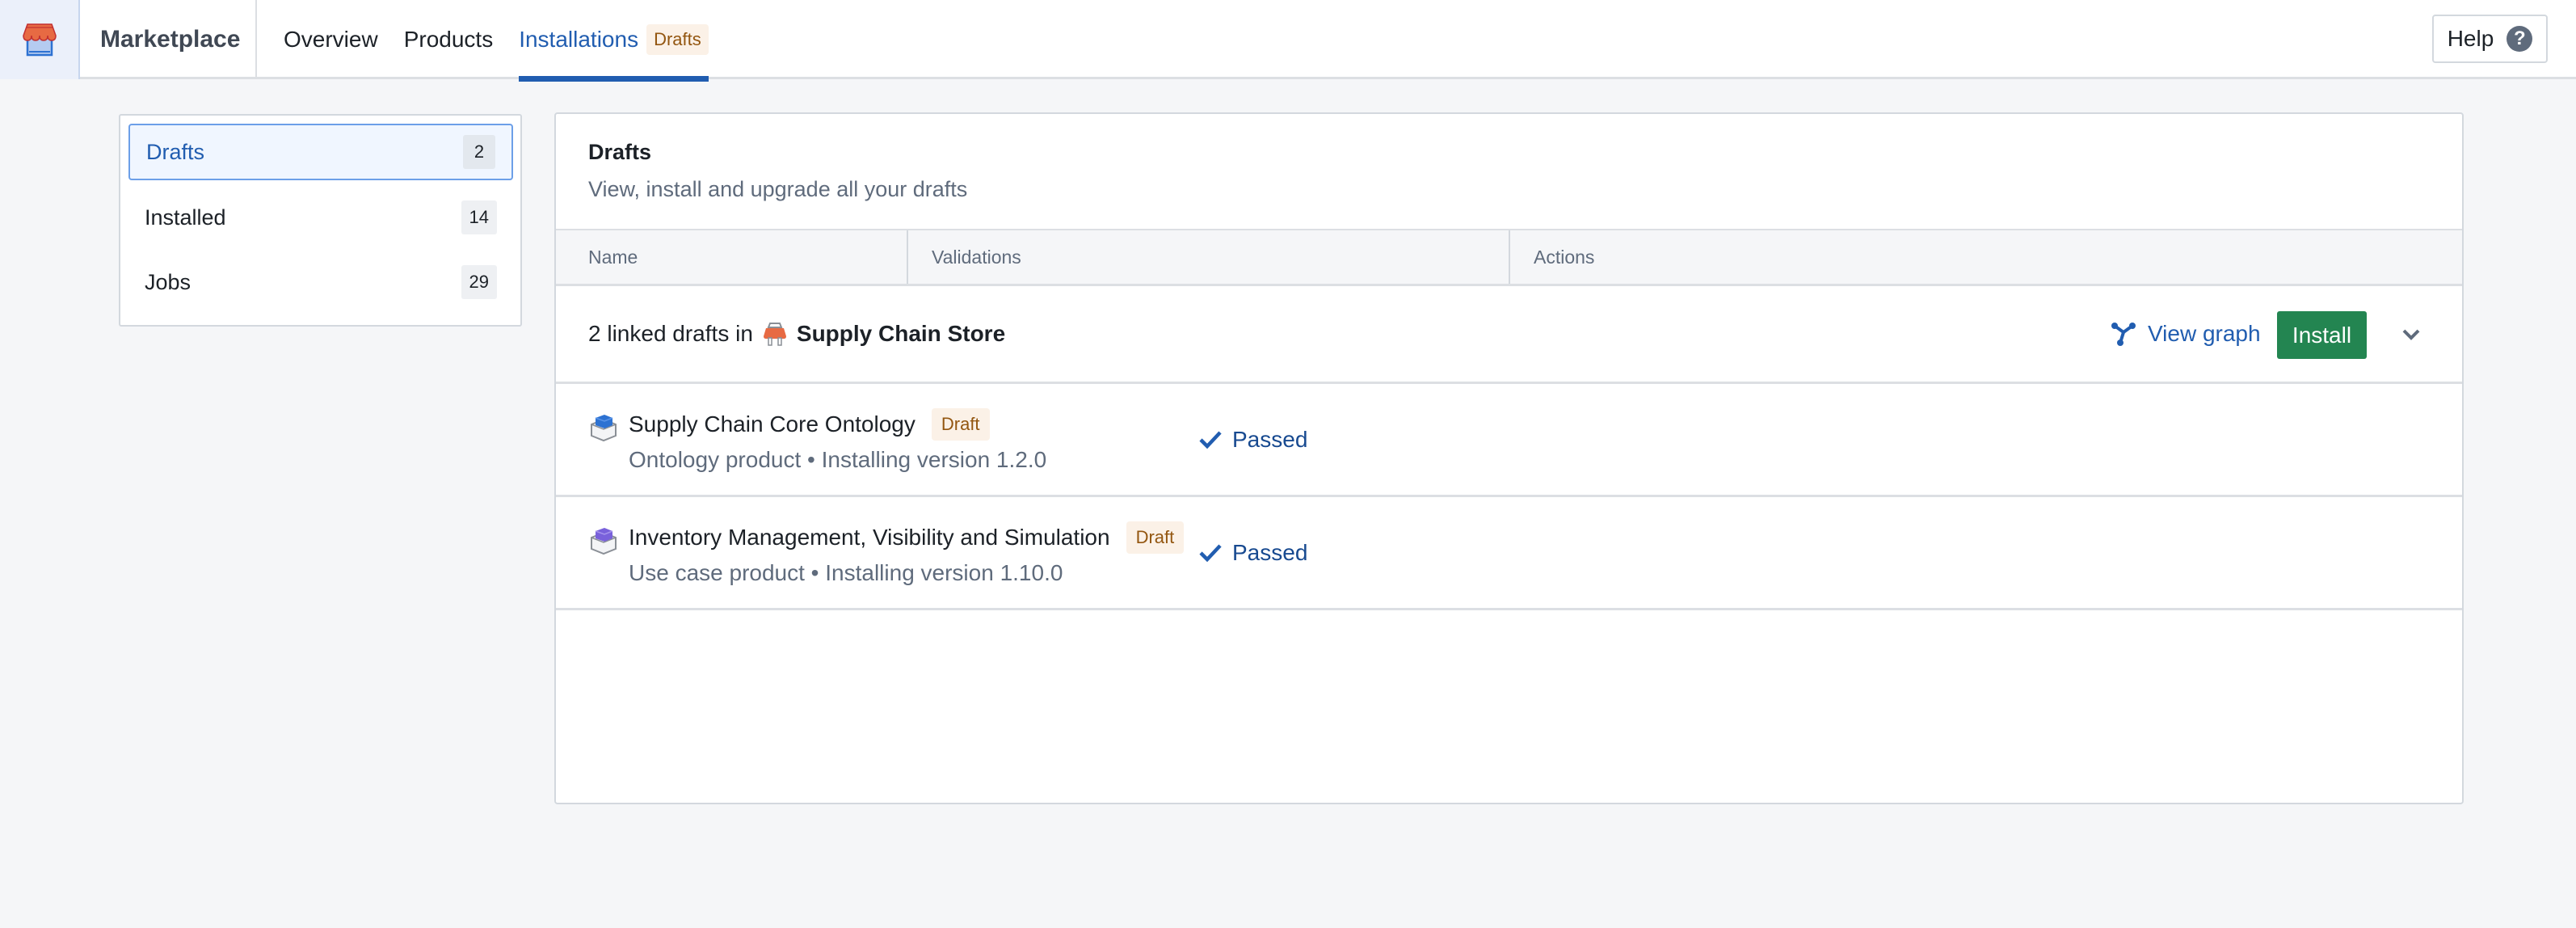 The image size is (2576, 928). What do you see at coordinates (2123, 334) in the screenshot?
I see `graph-icon` at bounding box center [2123, 334].